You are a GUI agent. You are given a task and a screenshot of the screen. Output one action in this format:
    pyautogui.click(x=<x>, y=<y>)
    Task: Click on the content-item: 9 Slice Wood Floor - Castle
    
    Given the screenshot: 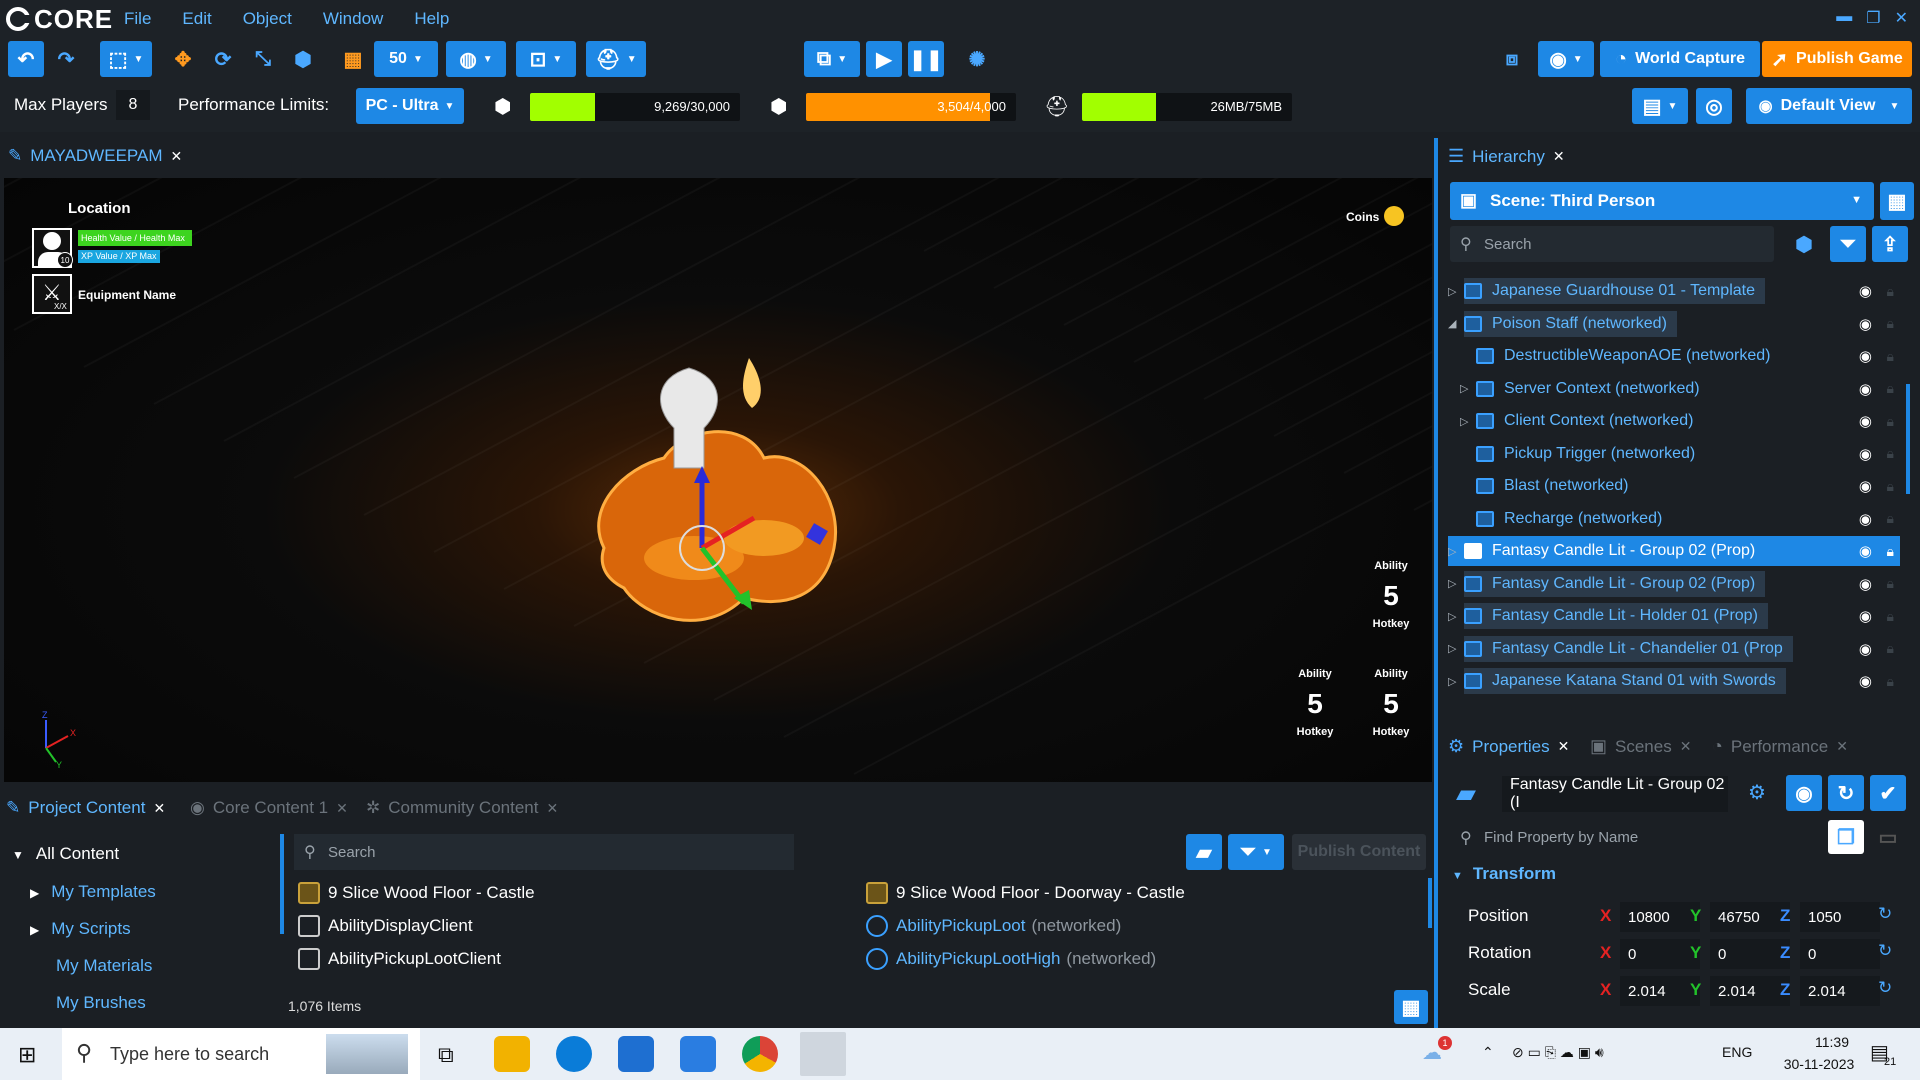 What is the action you would take?
    pyautogui.click(x=419, y=893)
    